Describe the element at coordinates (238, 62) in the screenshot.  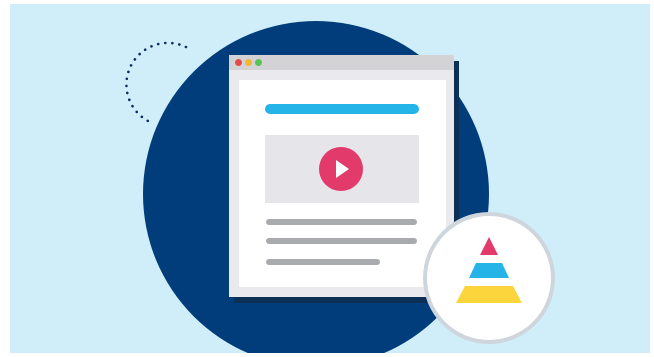
I see `close-dot-icon` at that location.